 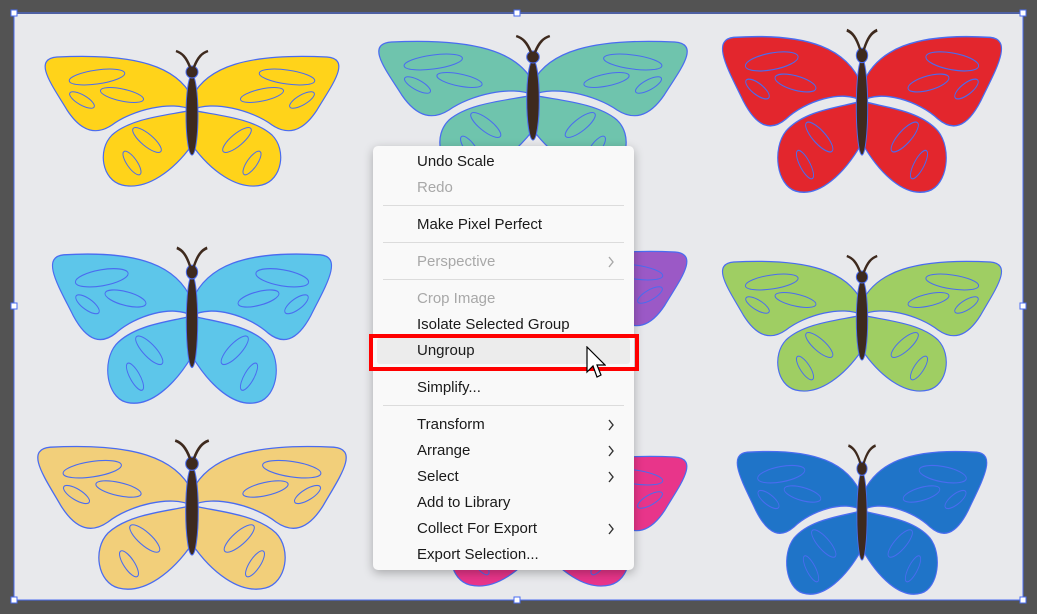 What do you see at coordinates (596, 362) in the screenshot?
I see `mouse-pointer-icon` at bounding box center [596, 362].